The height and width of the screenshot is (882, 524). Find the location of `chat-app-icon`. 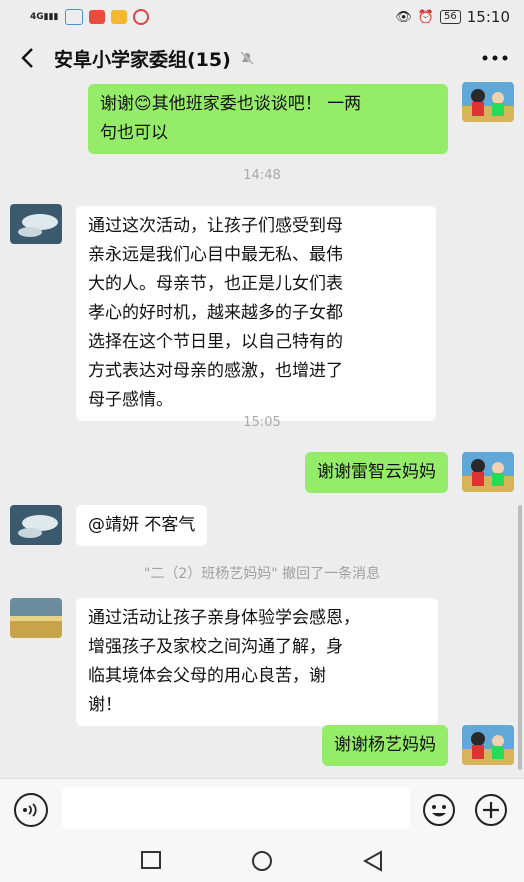

chat-app-icon is located at coordinates (118, 17).